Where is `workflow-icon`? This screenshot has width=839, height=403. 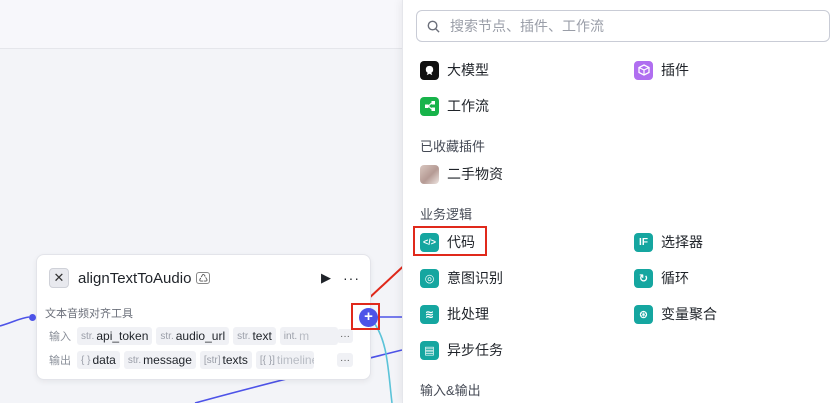
workflow-icon is located at coordinates (429, 106).